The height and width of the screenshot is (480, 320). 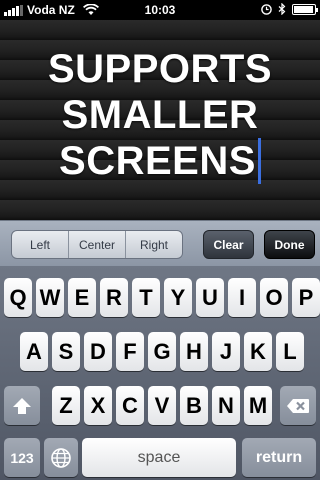 What do you see at coordinates (34, 351) in the screenshot?
I see `key-a: A` at bounding box center [34, 351].